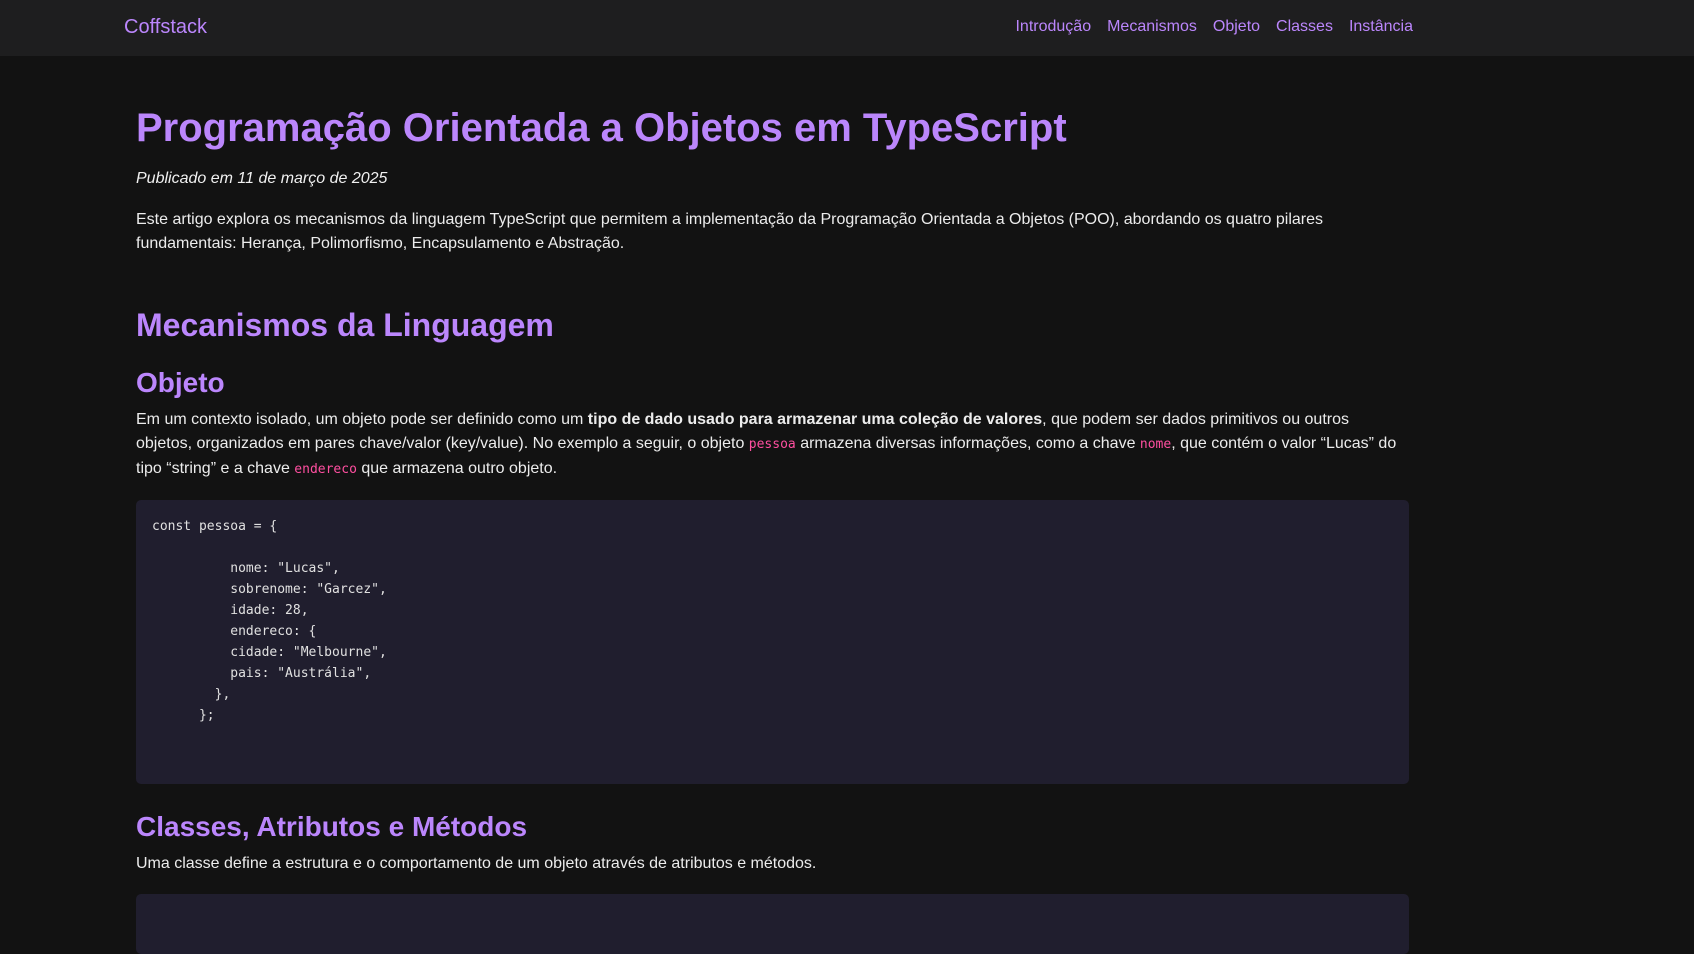  I want to click on inline-code-pessoa: pessoa, so click(772, 444).